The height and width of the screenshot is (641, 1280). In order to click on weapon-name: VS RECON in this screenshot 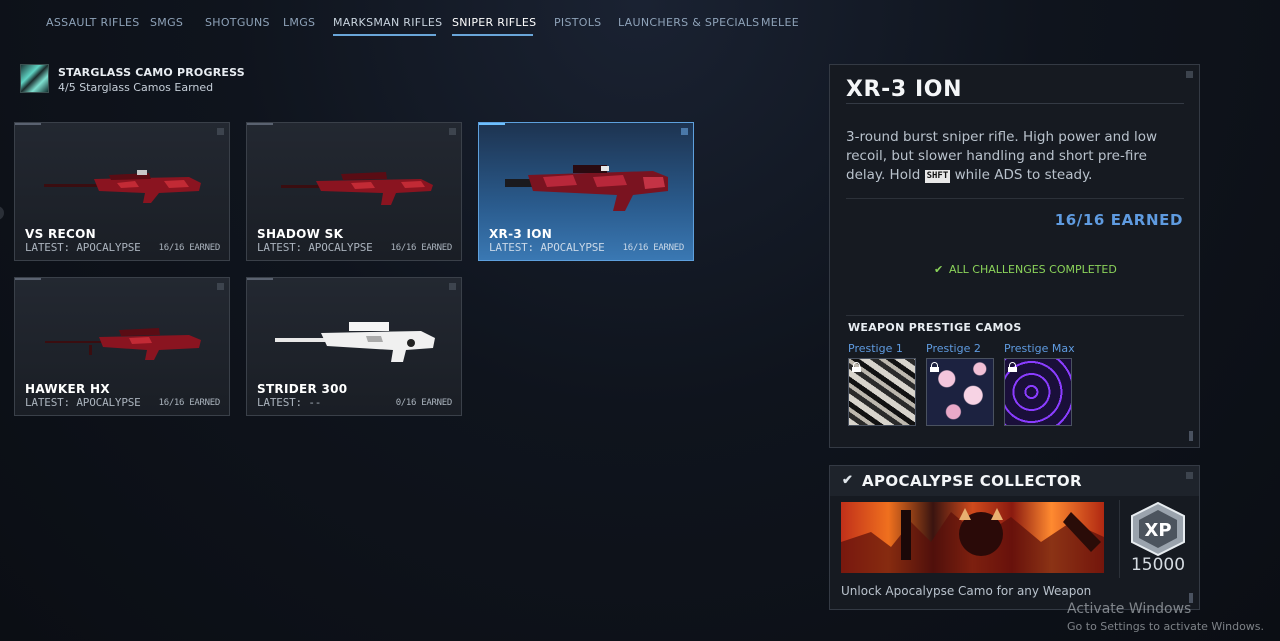, I will do `click(60, 234)`.